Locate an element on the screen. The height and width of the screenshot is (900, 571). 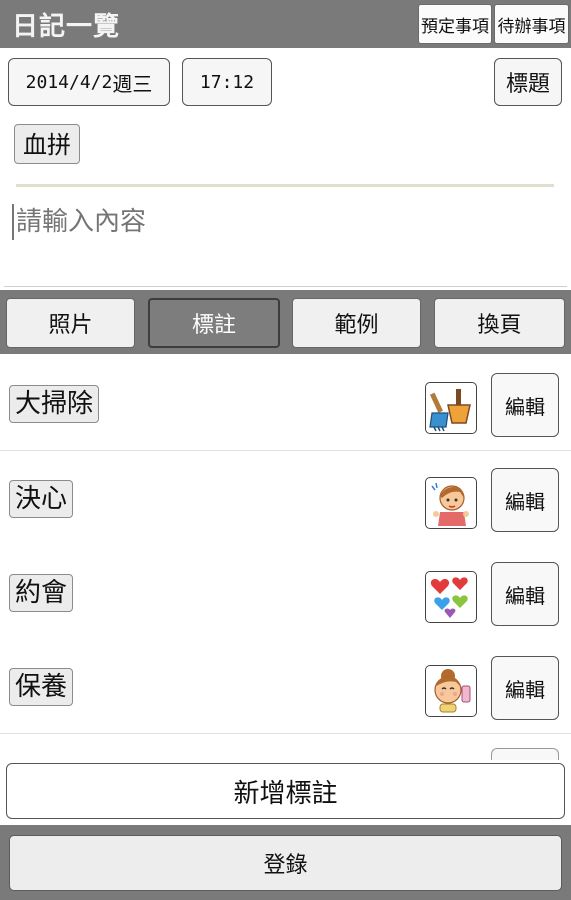
edit-button-partial is located at coordinates (525, 754).